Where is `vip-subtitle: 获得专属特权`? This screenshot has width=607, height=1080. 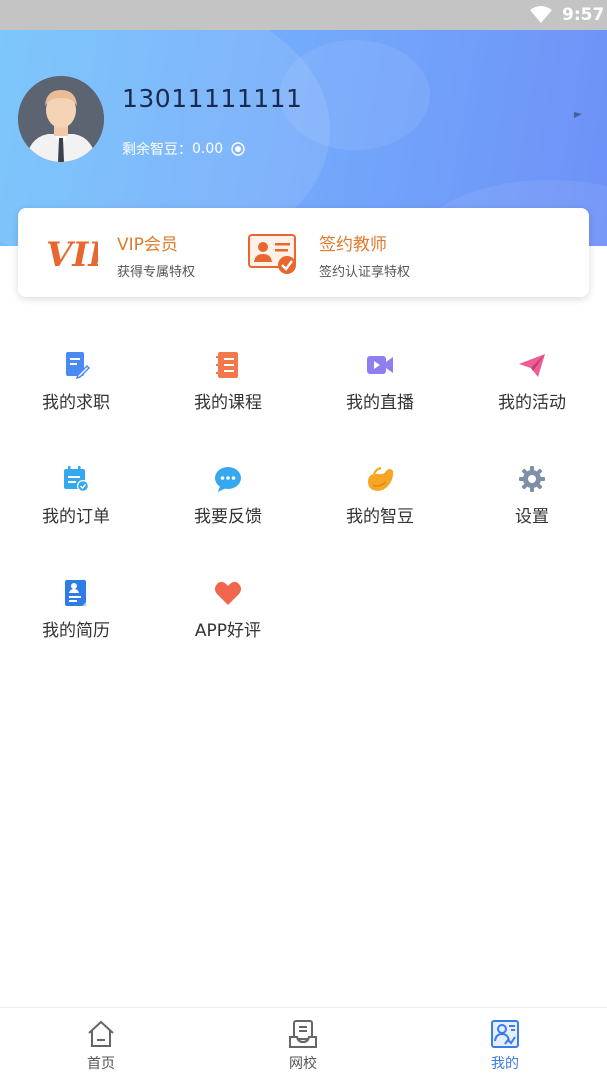 vip-subtitle: 获得专属特权 is located at coordinates (156, 272).